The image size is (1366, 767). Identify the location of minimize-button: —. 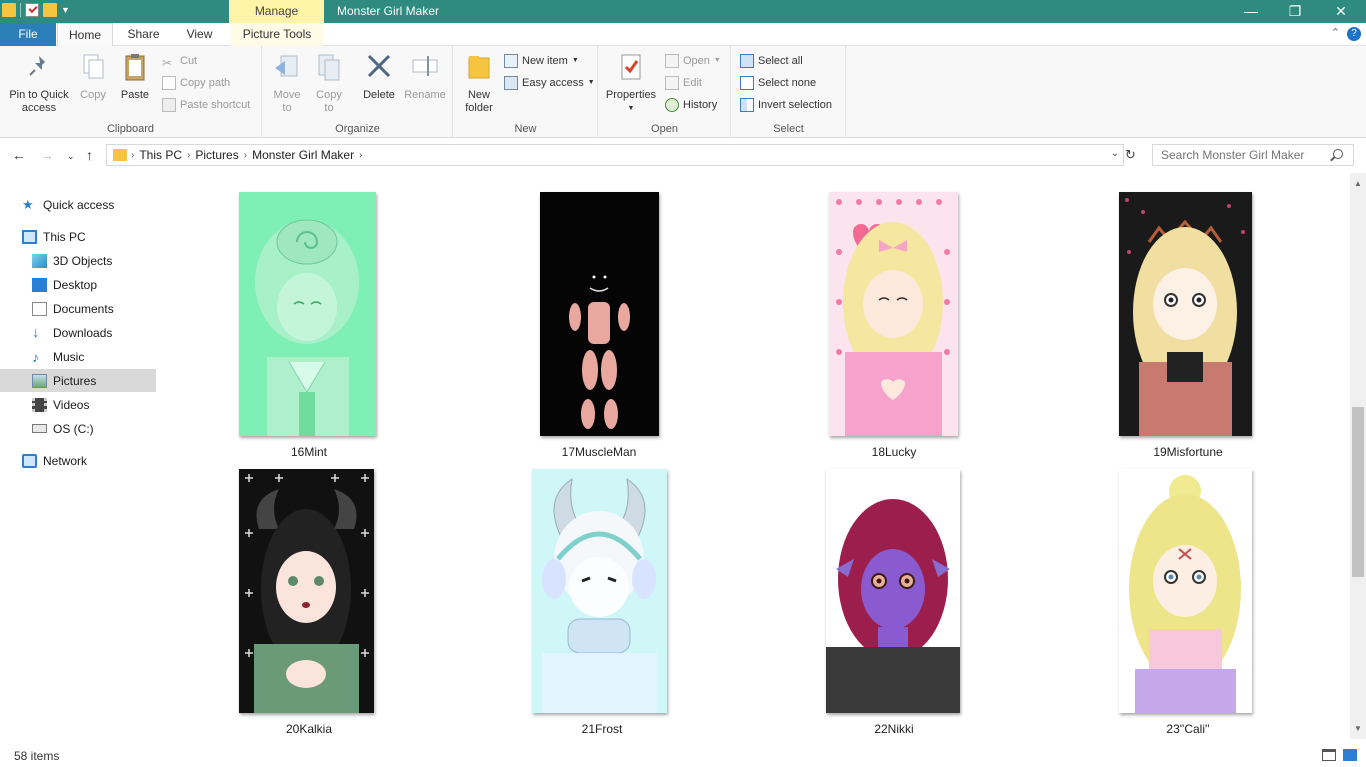
(1251, 11).